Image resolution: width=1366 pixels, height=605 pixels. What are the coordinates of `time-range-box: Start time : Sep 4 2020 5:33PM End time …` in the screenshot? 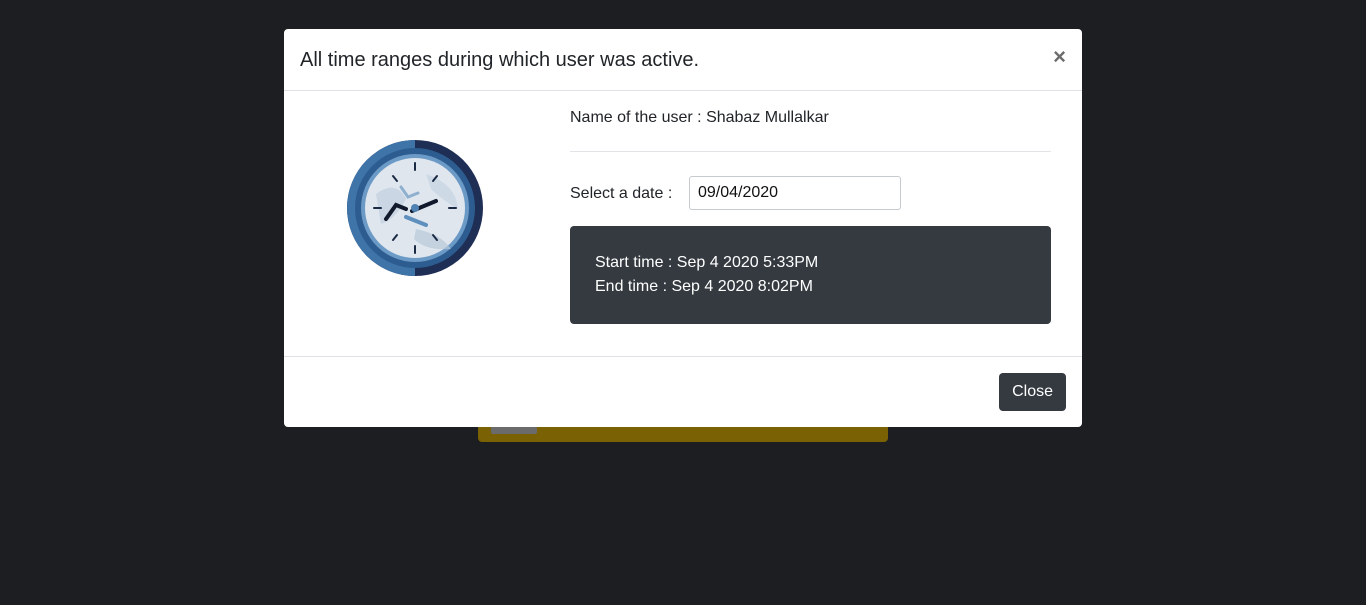 It's located at (810, 275).